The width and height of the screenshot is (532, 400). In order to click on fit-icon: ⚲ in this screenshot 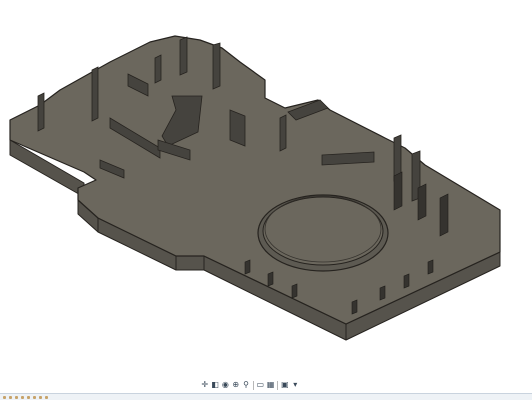, I will do `click(245, 385)`.